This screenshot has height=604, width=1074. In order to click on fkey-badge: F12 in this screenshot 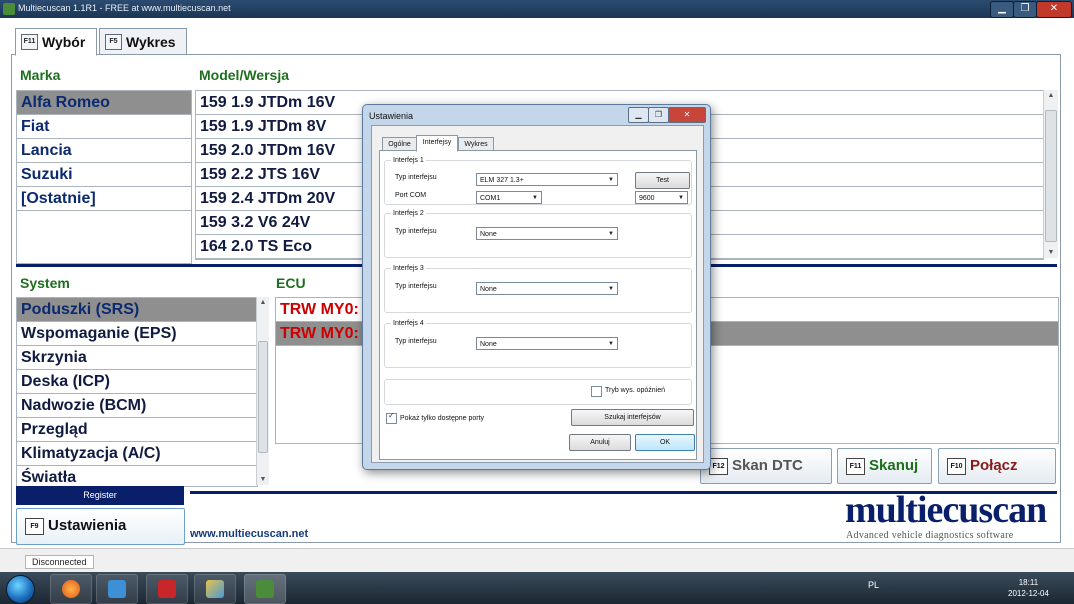, I will do `click(718, 466)`.